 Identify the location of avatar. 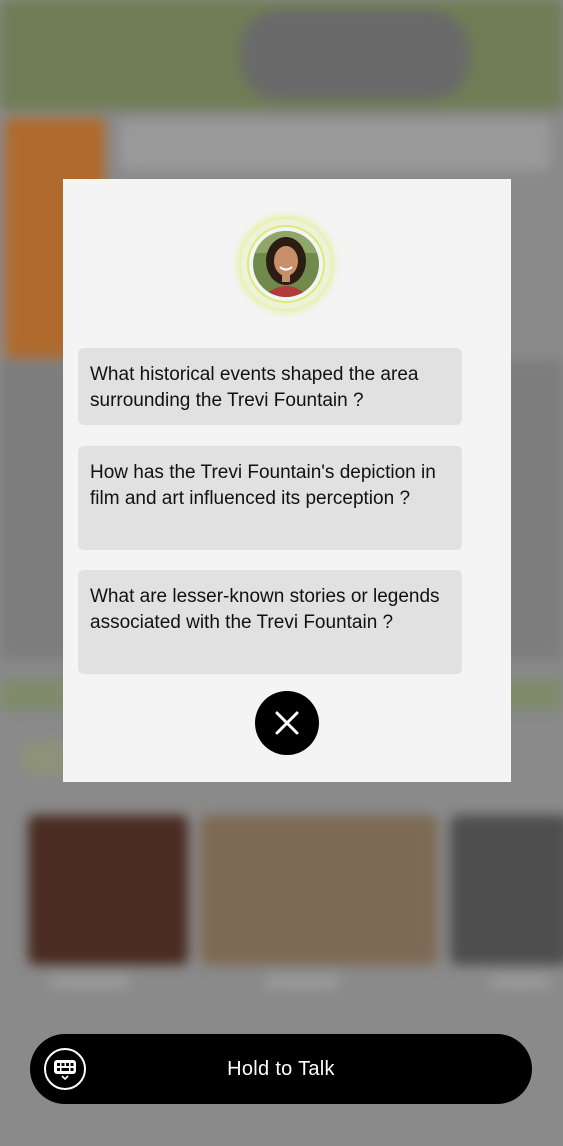
(286, 264).